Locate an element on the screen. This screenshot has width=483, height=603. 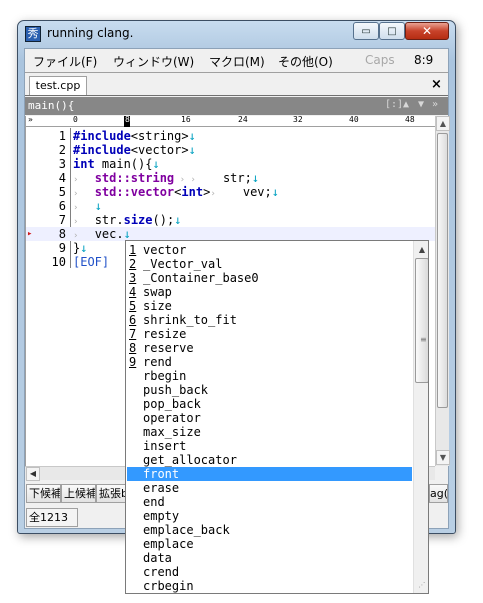
grip-icon: ≡ is located at coordinates (423, 339).